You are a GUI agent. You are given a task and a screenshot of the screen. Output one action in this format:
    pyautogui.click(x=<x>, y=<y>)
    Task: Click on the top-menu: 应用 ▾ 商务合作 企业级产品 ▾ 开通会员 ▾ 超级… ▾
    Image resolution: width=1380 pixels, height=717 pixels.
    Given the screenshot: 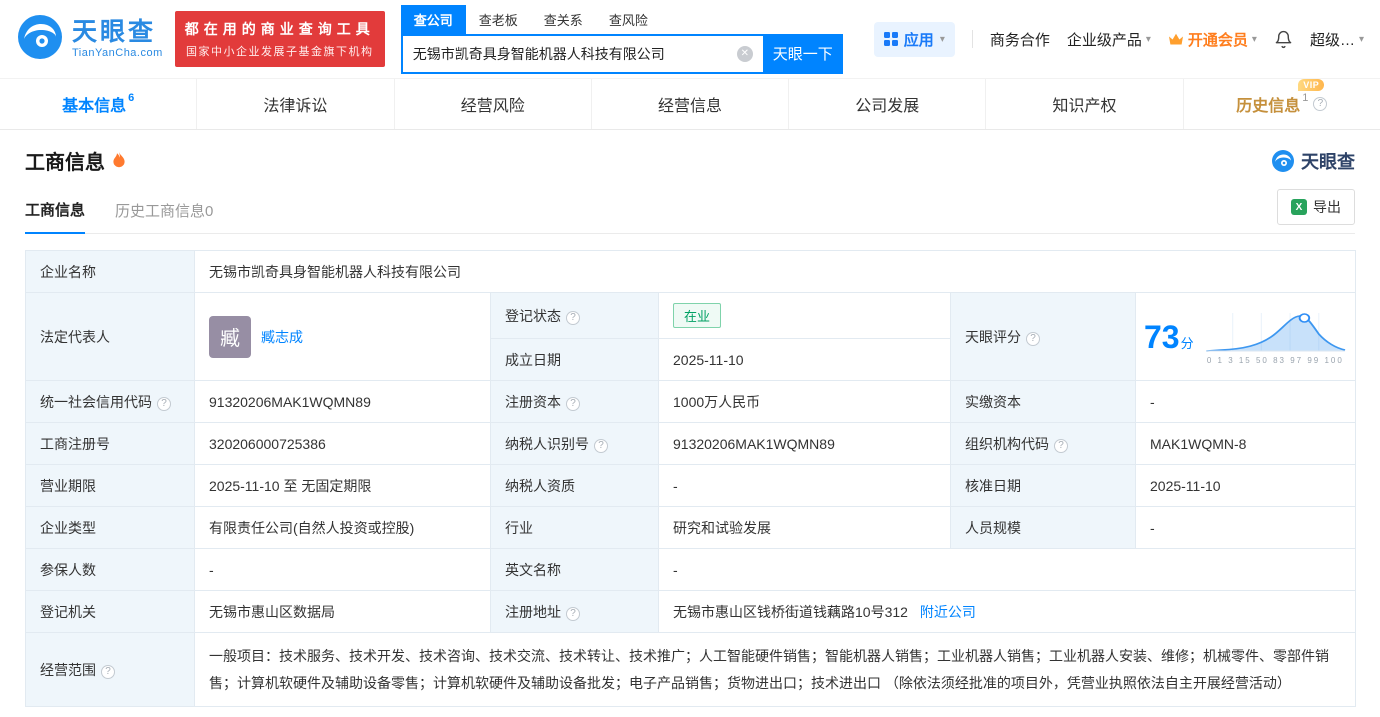 What is the action you would take?
    pyautogui.click(x=1118, y=39)
    